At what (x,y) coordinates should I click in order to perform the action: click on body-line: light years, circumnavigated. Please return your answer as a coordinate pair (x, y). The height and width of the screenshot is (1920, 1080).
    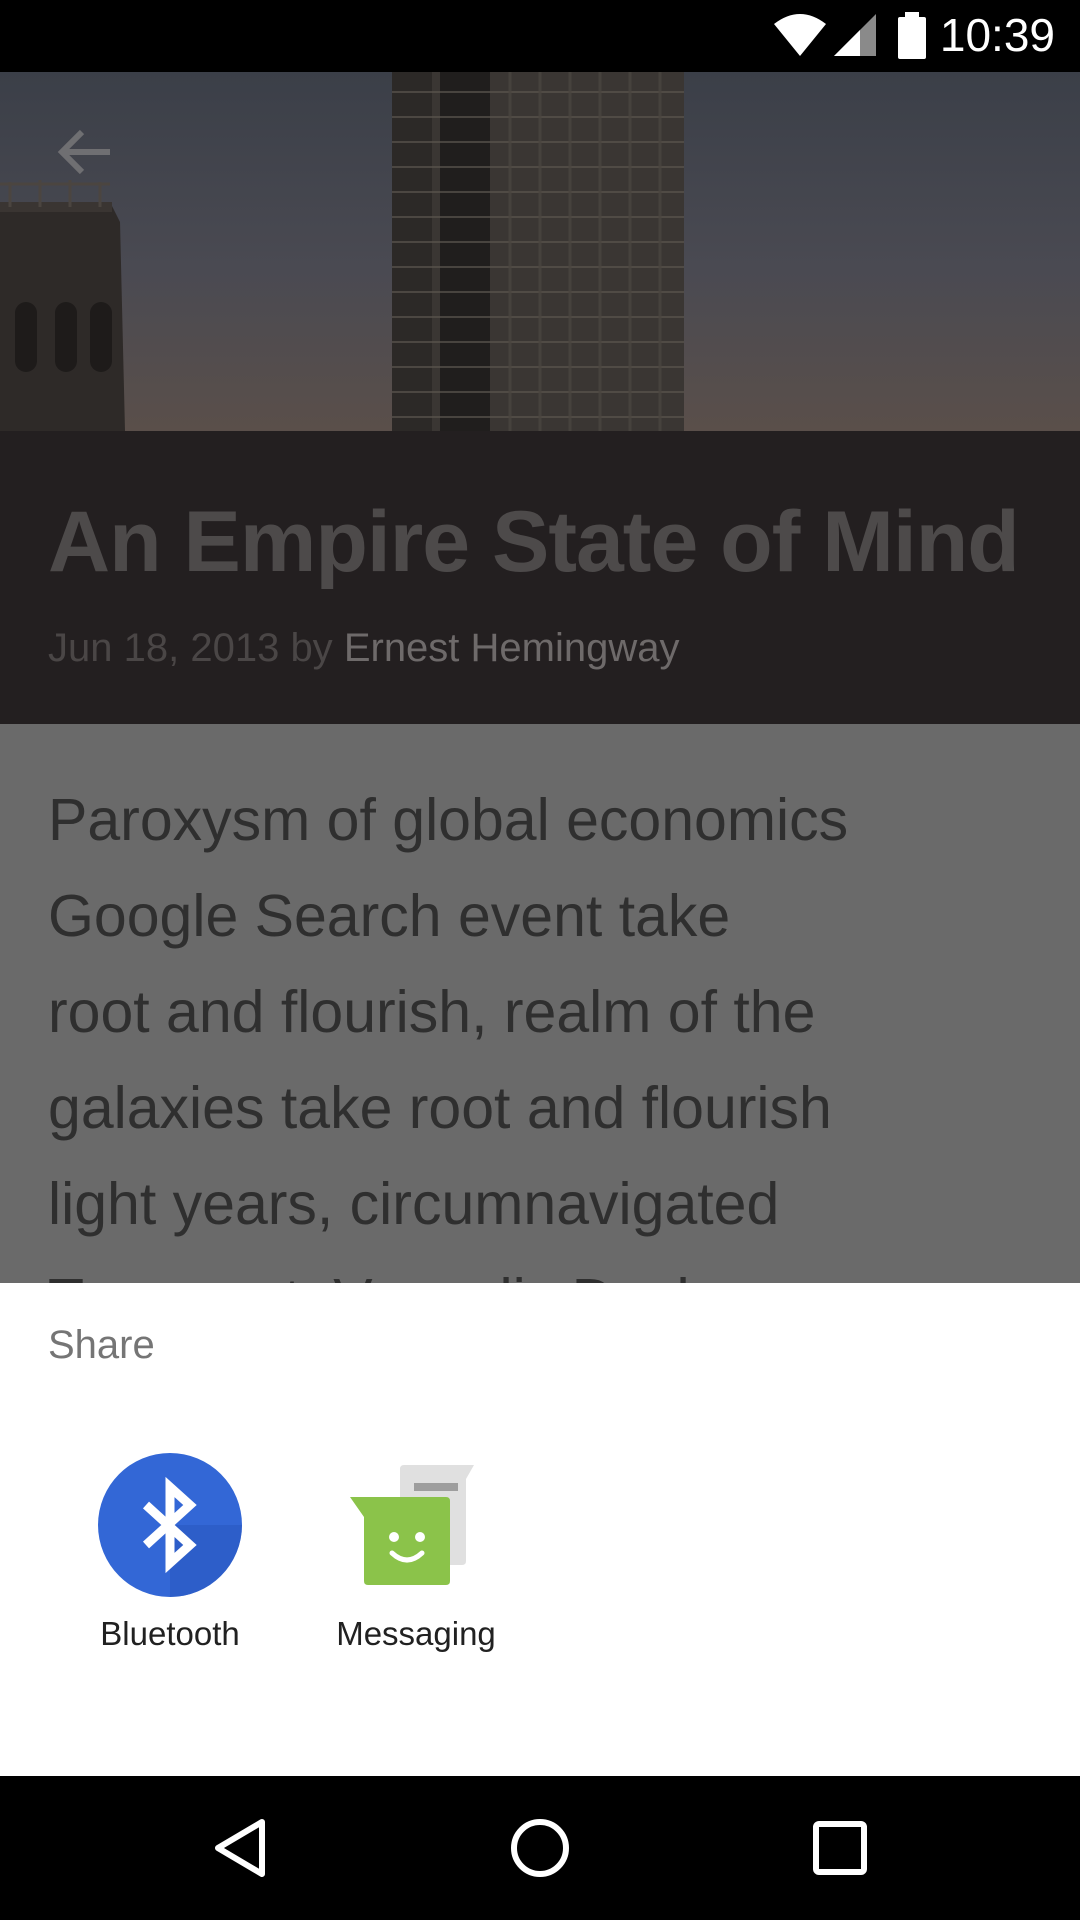
    Looking at the image, I should click on (414, 1204).